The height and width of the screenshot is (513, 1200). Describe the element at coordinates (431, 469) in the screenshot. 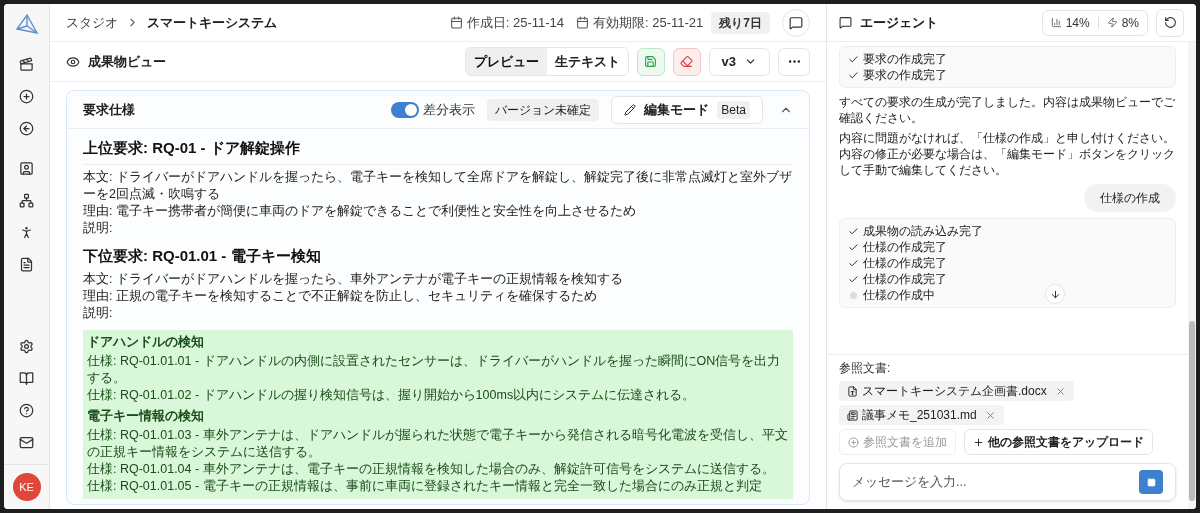

I see `spec-text: 仕様: RQ-01.01.04 - 車外アンテナは、電子キーの正規情報を検知した場合のみ、解錠許可信号をシステムに送信する。` at that location.